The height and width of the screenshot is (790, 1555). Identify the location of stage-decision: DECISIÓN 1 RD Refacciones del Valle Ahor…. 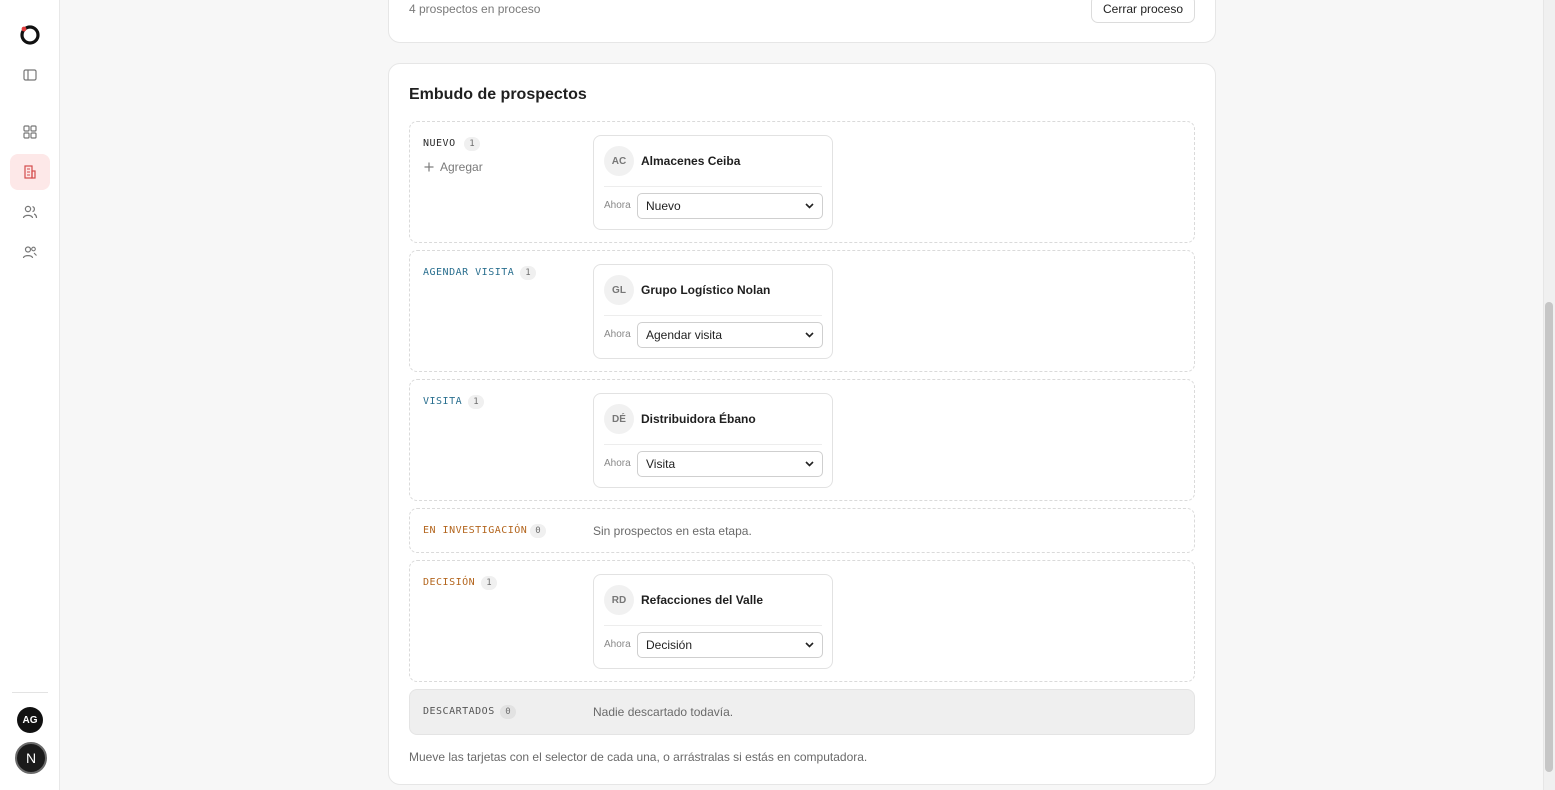
(802, 621).